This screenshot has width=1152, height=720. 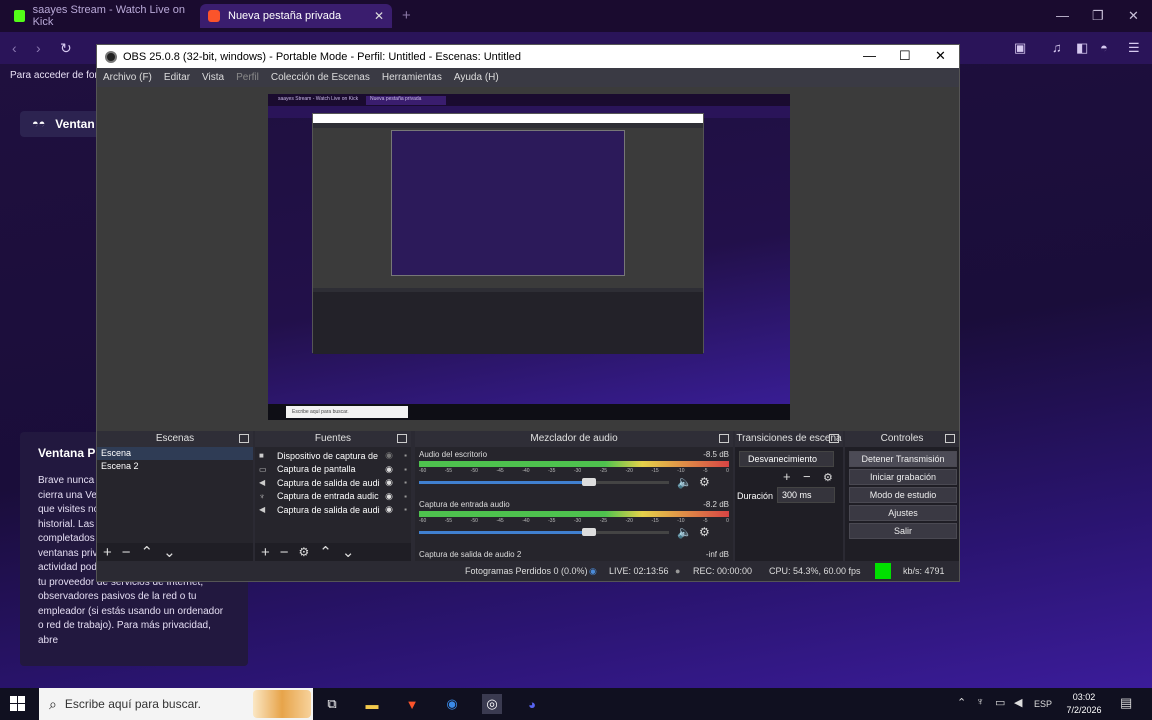 I want to click on studio-mode-button: Modo de estudio, so click(x=903, y=495).